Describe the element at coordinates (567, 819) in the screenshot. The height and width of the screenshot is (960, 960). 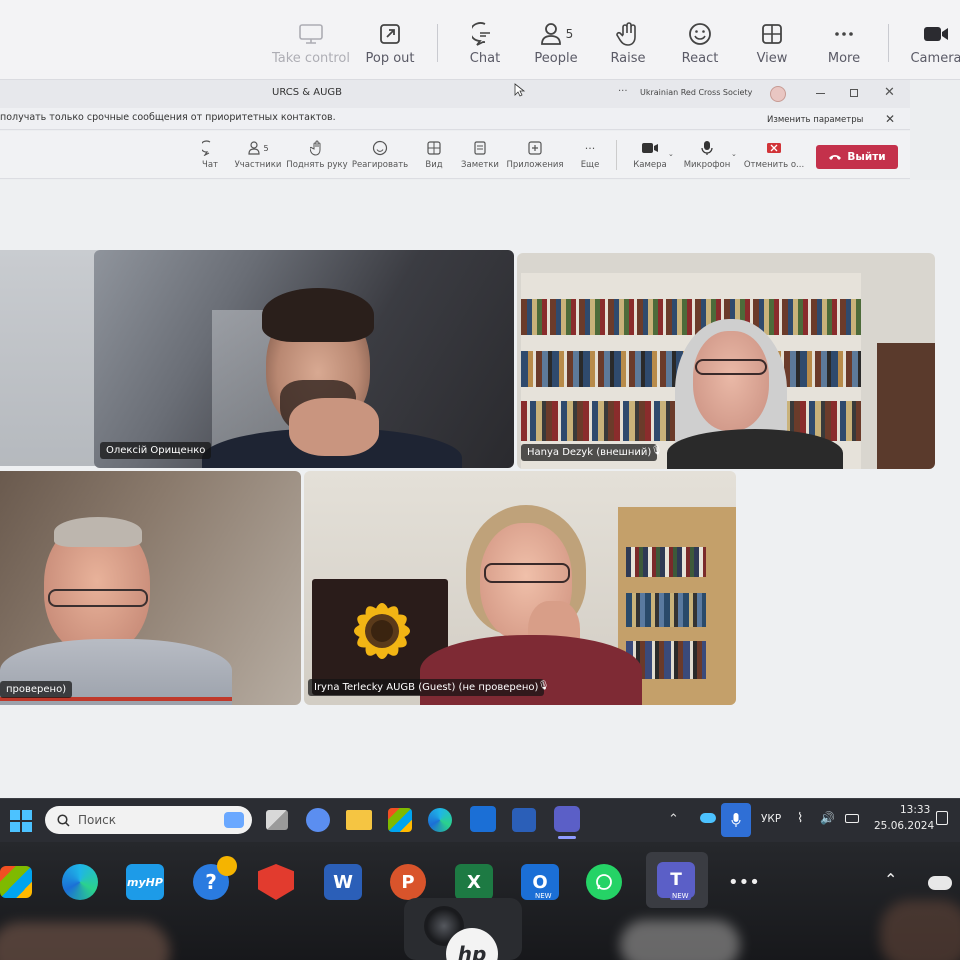
I see `teams-icon` at that location.